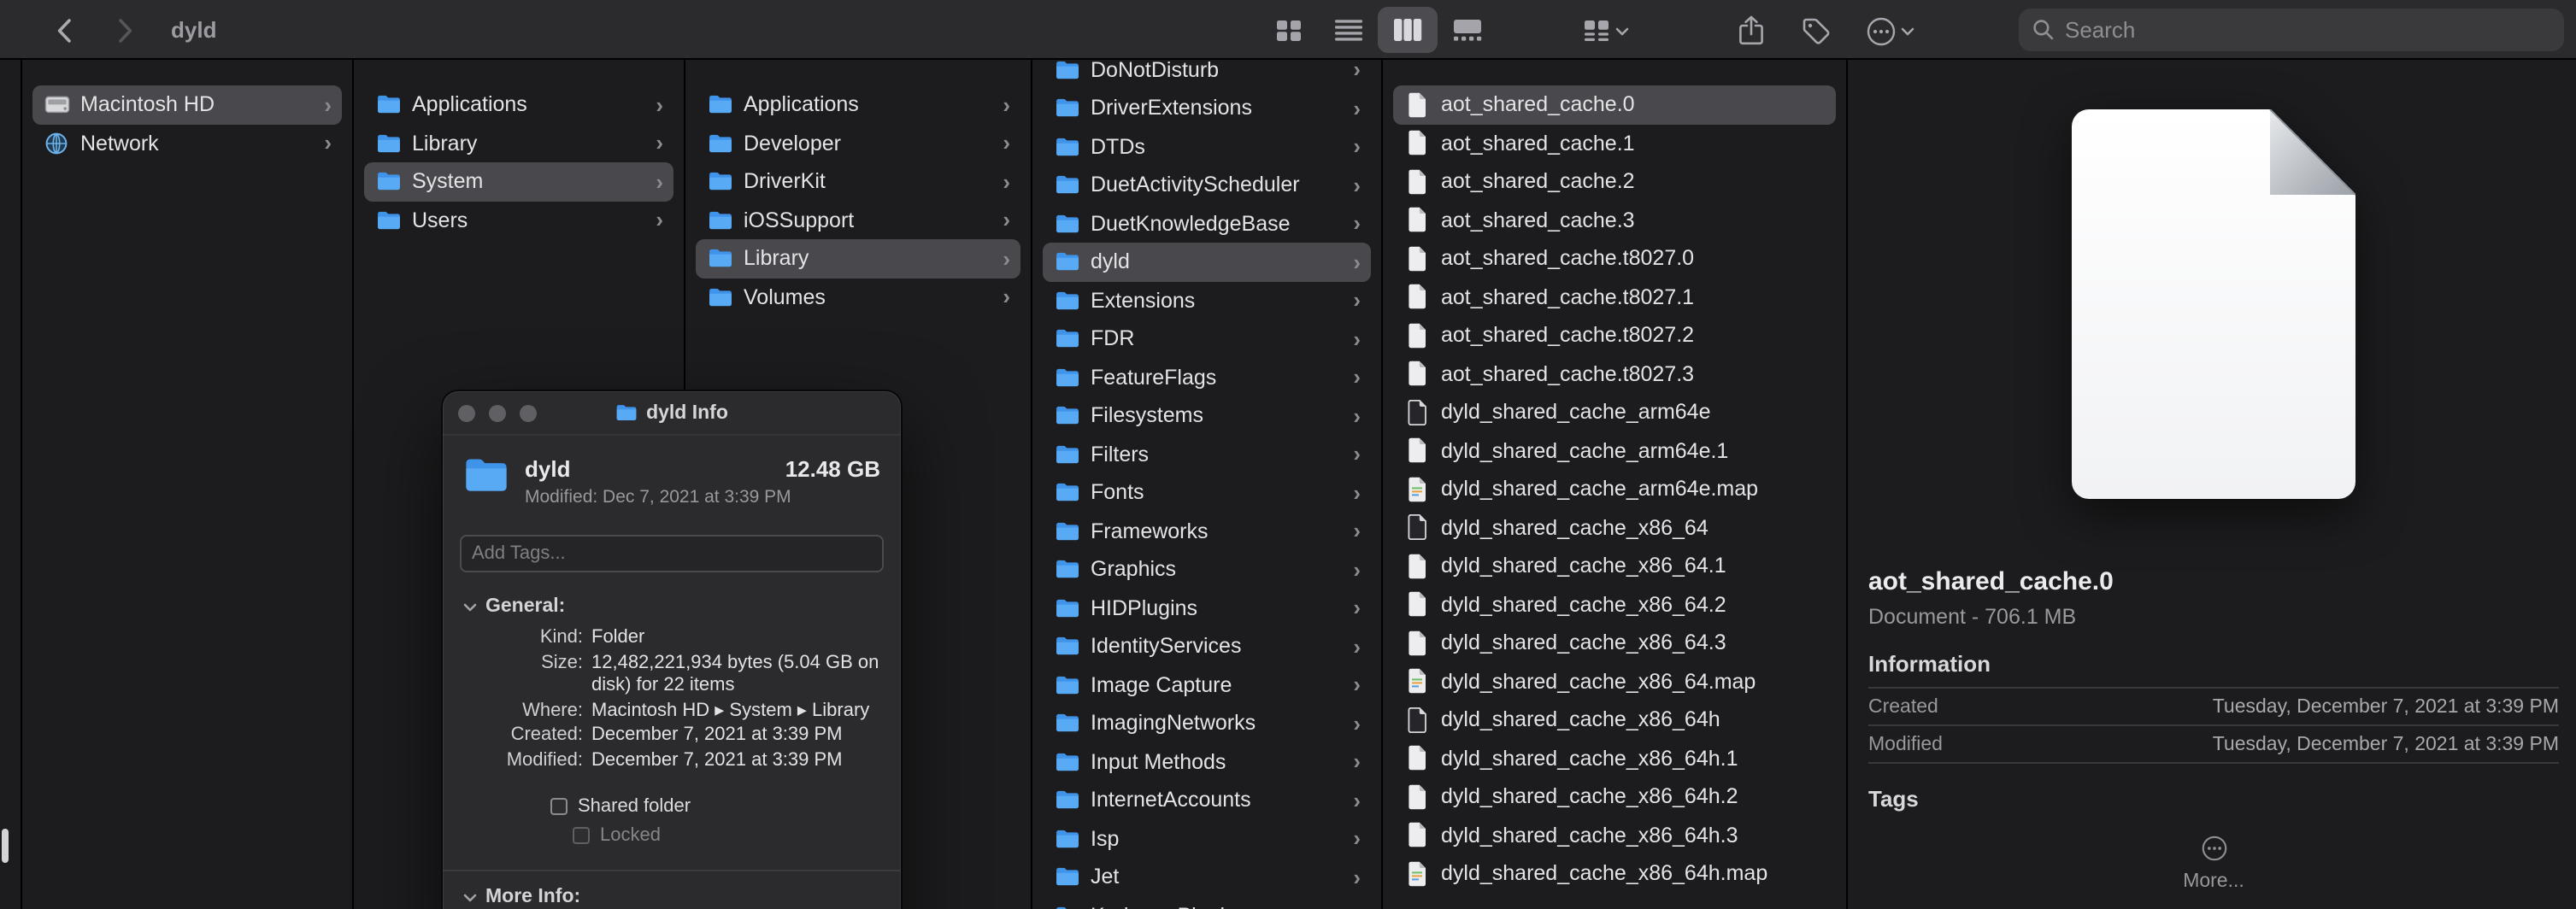  Describe the element at coordinates (672, 553) in the screenshot. I see `add-tags-input` at that location.